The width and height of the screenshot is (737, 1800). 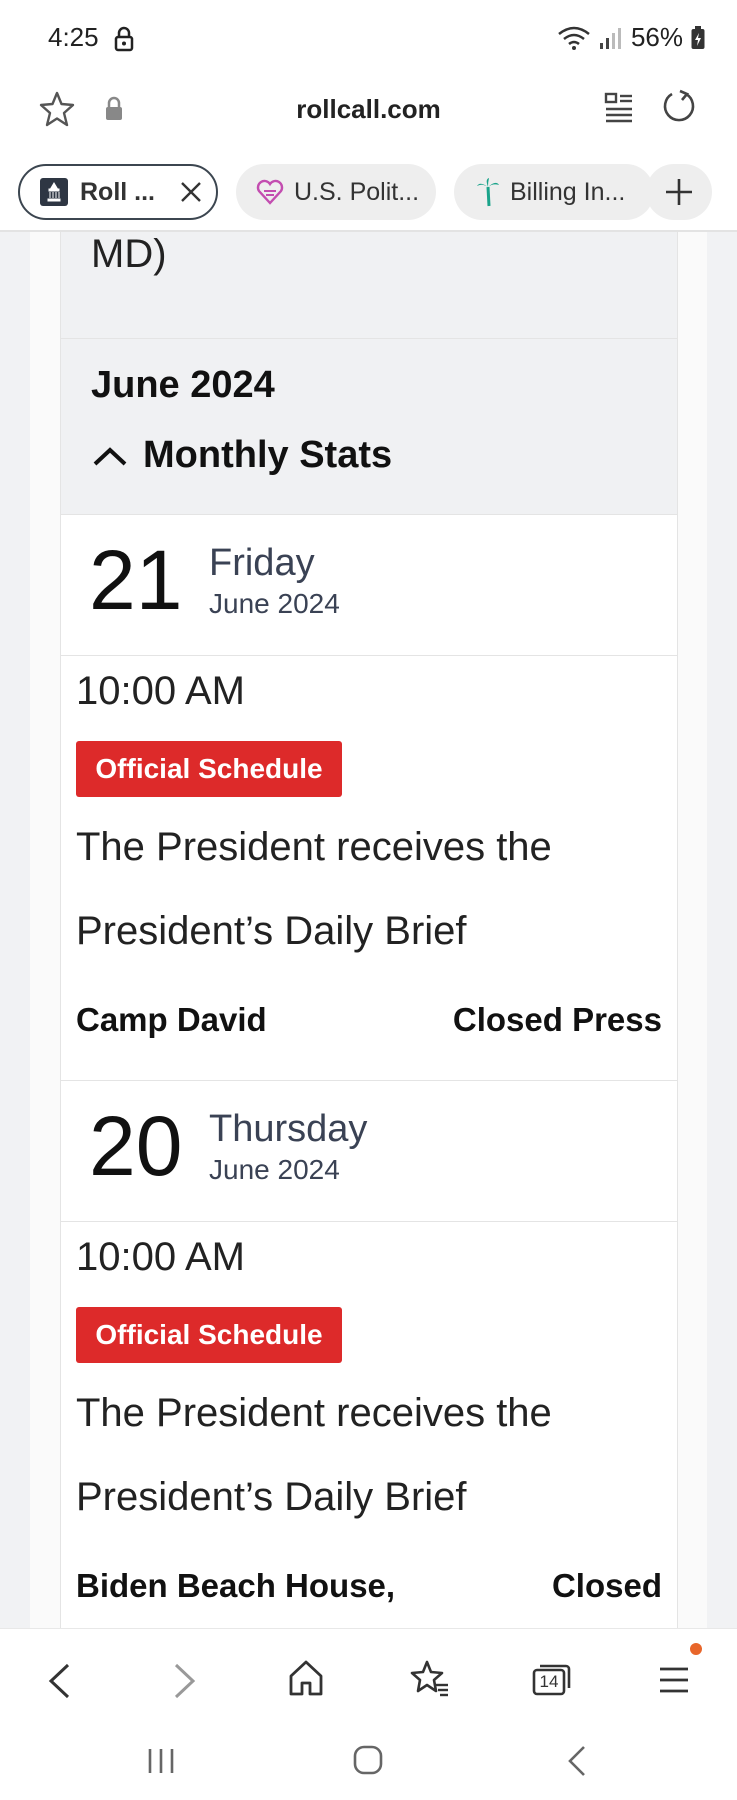 I want to click on date-number: 20, so click(x=136, y=1146).